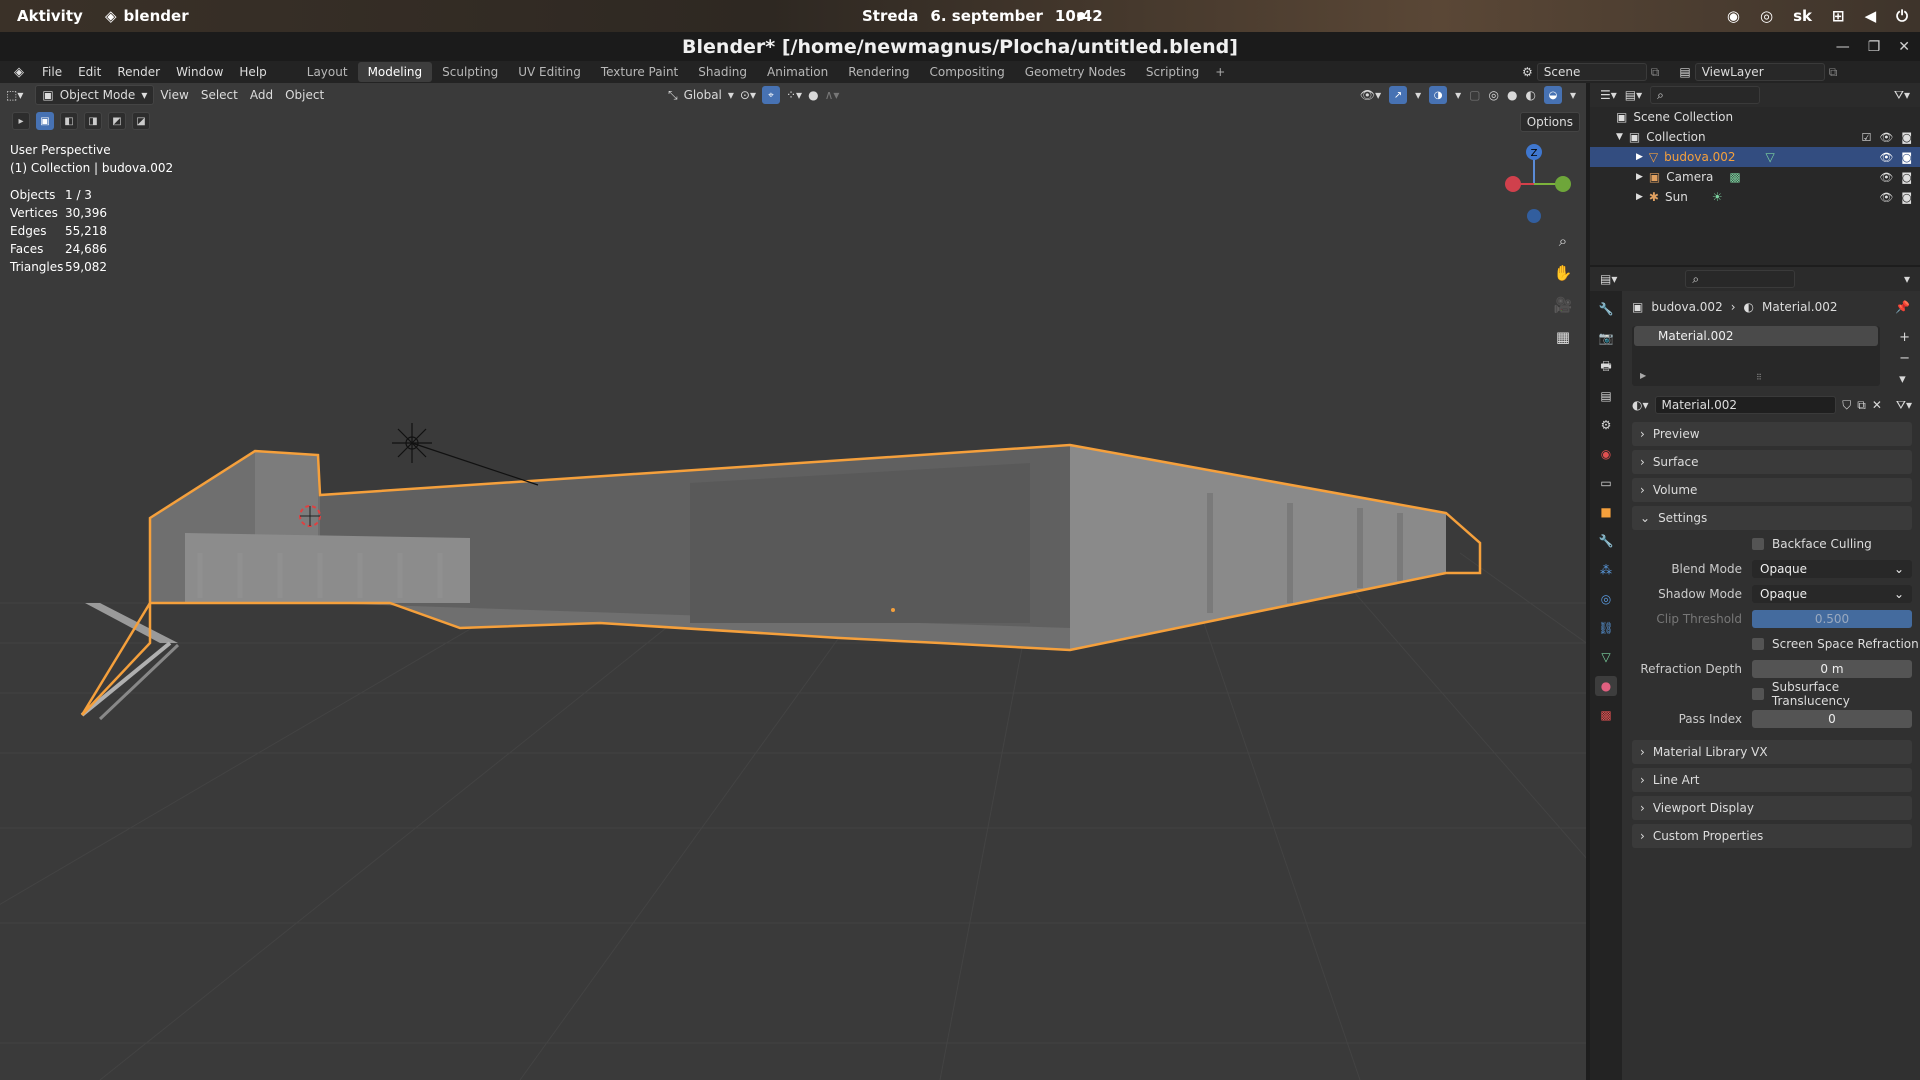 This screenshot has height=1080, width=1920. I want to click on snap-target-icon: ⁘▾, so click(794, 95).